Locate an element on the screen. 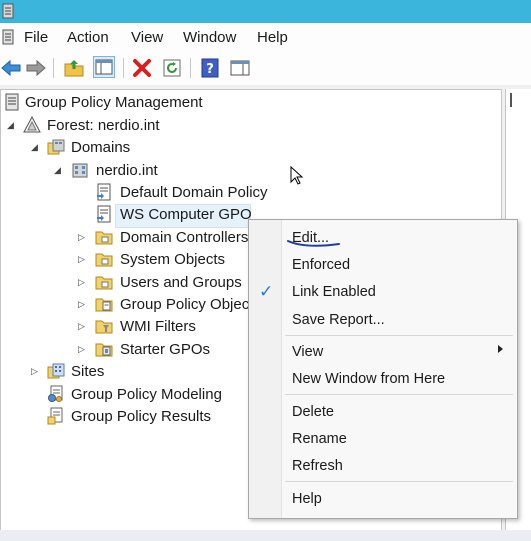  menu-bar: File Action View Window Help is located at coordinates (265, 37).